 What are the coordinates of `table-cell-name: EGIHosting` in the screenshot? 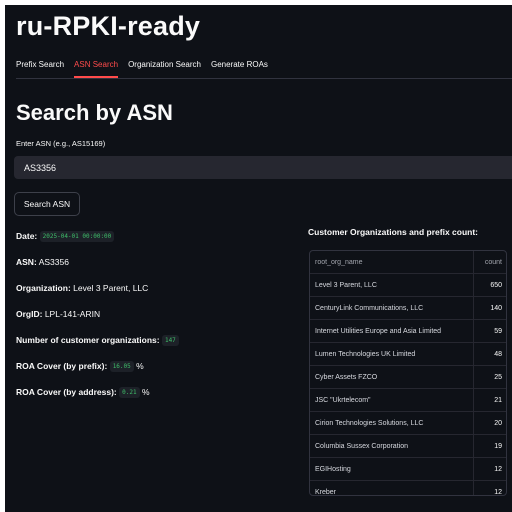 It's located at (392, 469).